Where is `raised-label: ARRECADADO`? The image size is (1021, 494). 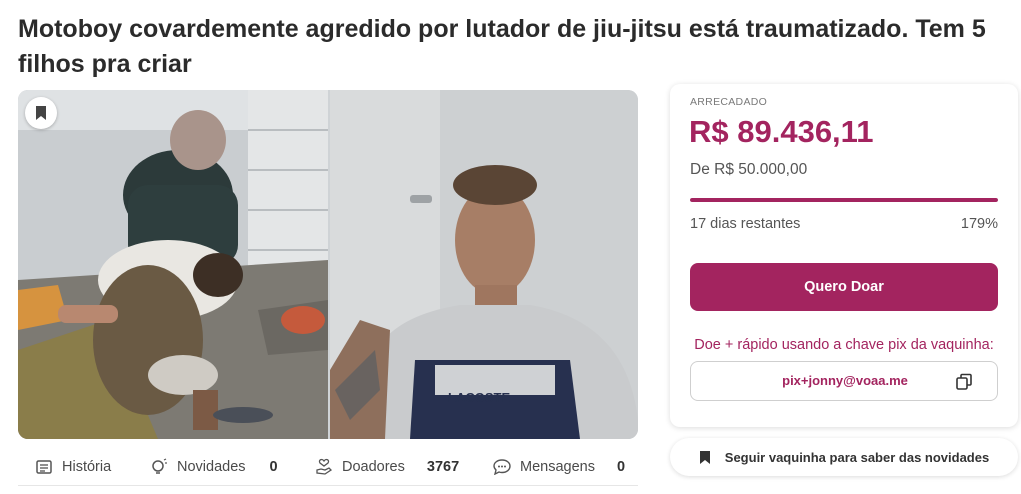
raised-label: ARRECADADO is located at coordinates (729, 102).